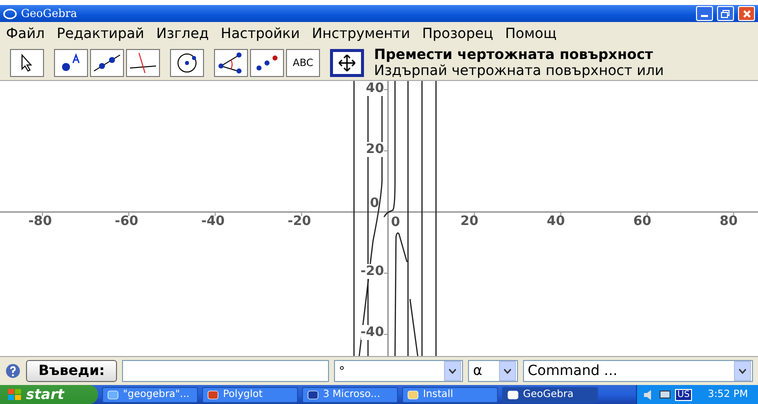  I want to click on x-axis-label: -60, so click(126, 221).